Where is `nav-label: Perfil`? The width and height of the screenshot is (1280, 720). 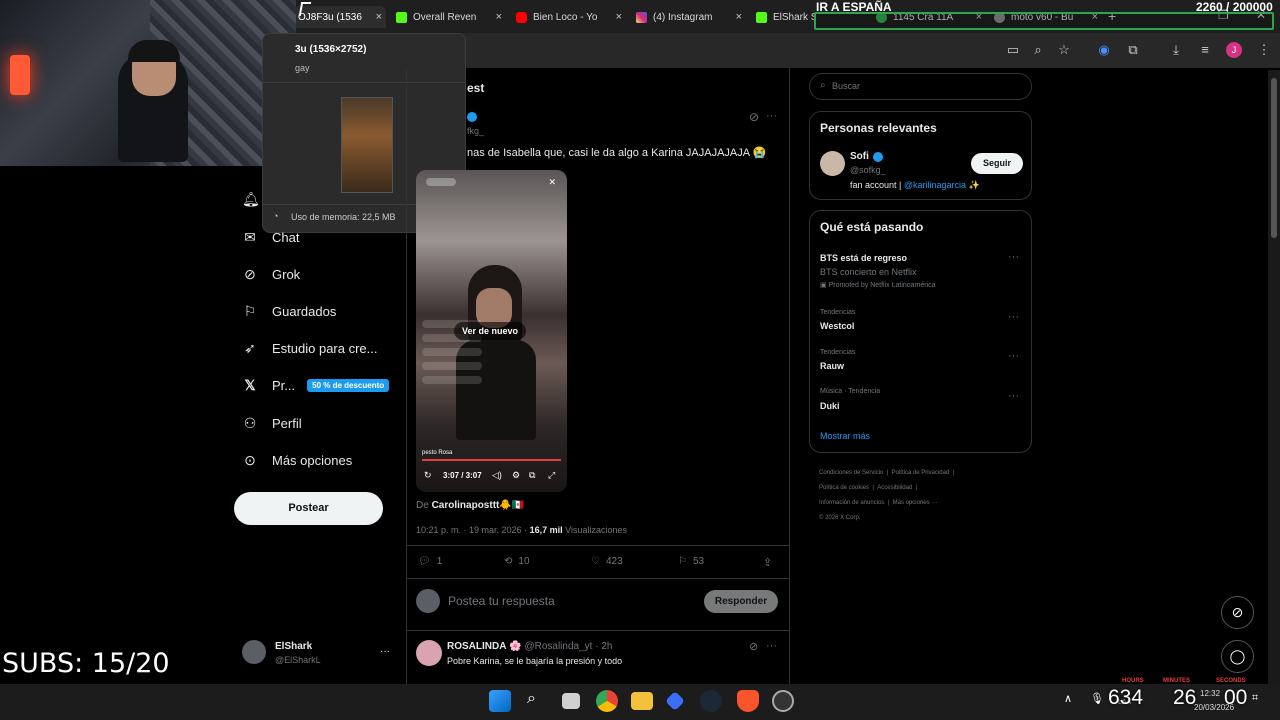 nav-label: Perfil is located at coordinates (287, 423).